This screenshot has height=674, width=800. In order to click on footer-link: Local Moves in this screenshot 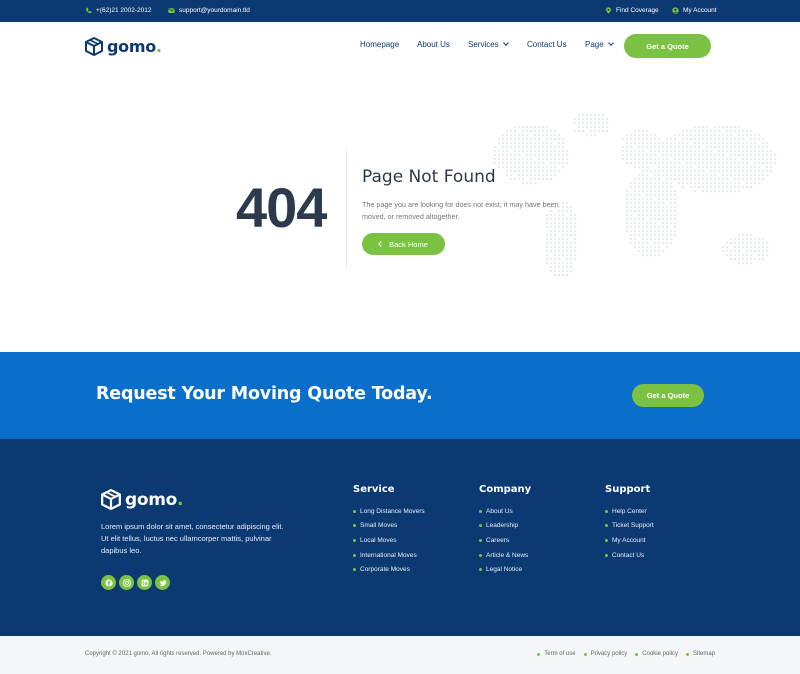, I will do `click(389, 540)`.